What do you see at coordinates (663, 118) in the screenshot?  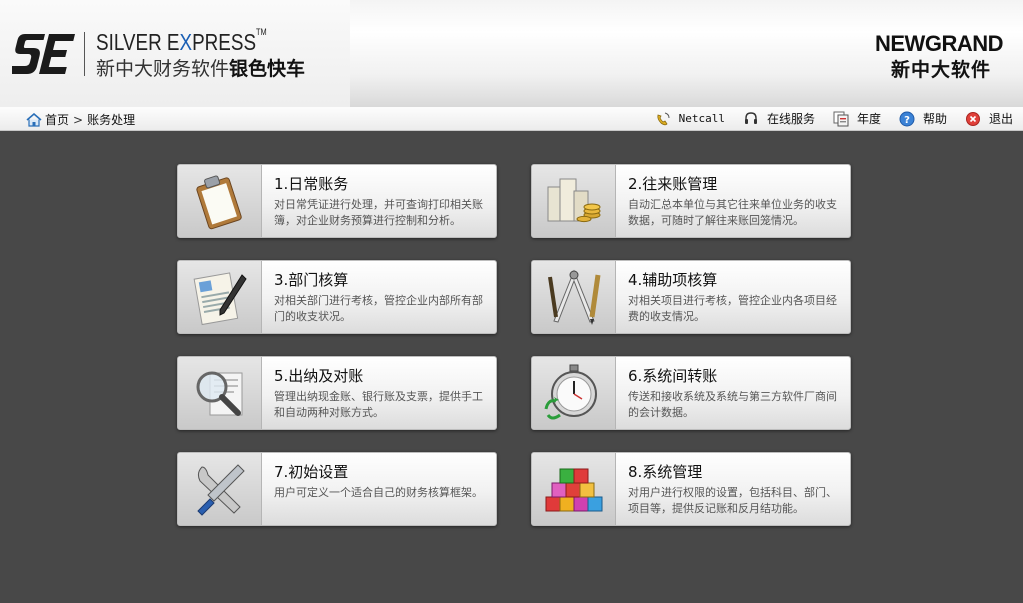 I see `phone-icon` at bounding box center [663, 118].